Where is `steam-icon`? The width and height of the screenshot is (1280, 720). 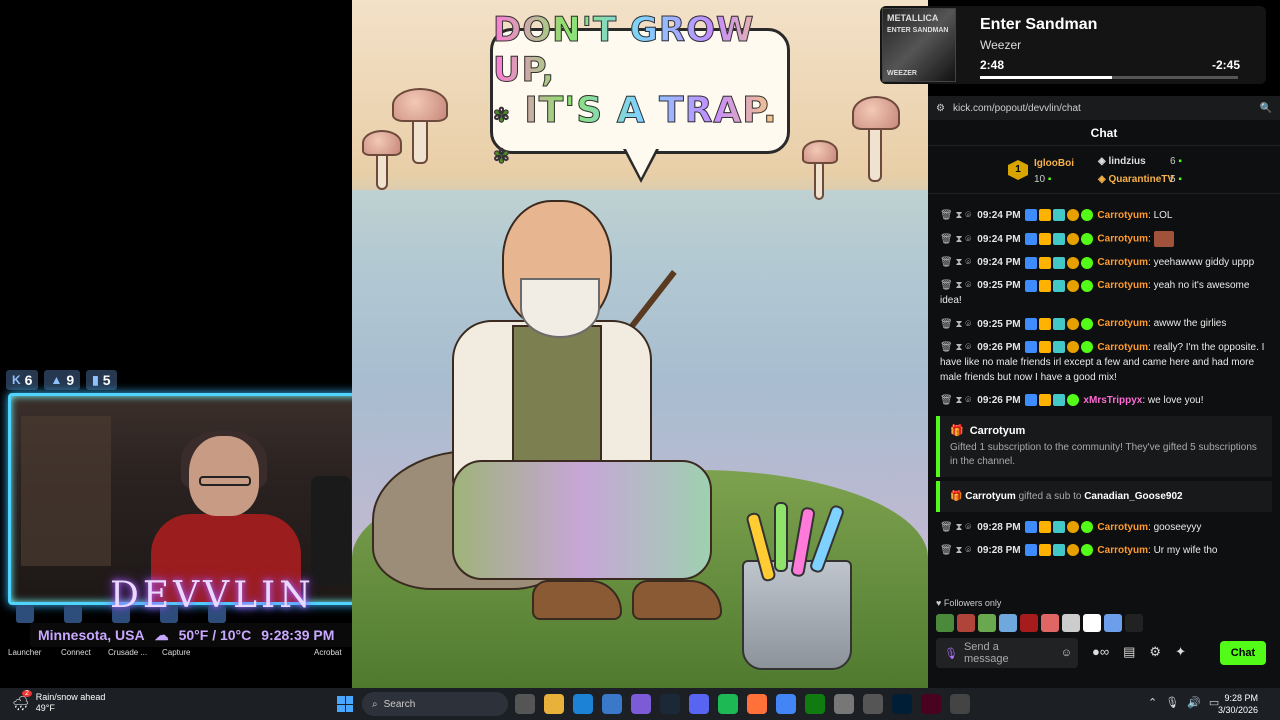
steam-icon is located at coordinates (670, 704).